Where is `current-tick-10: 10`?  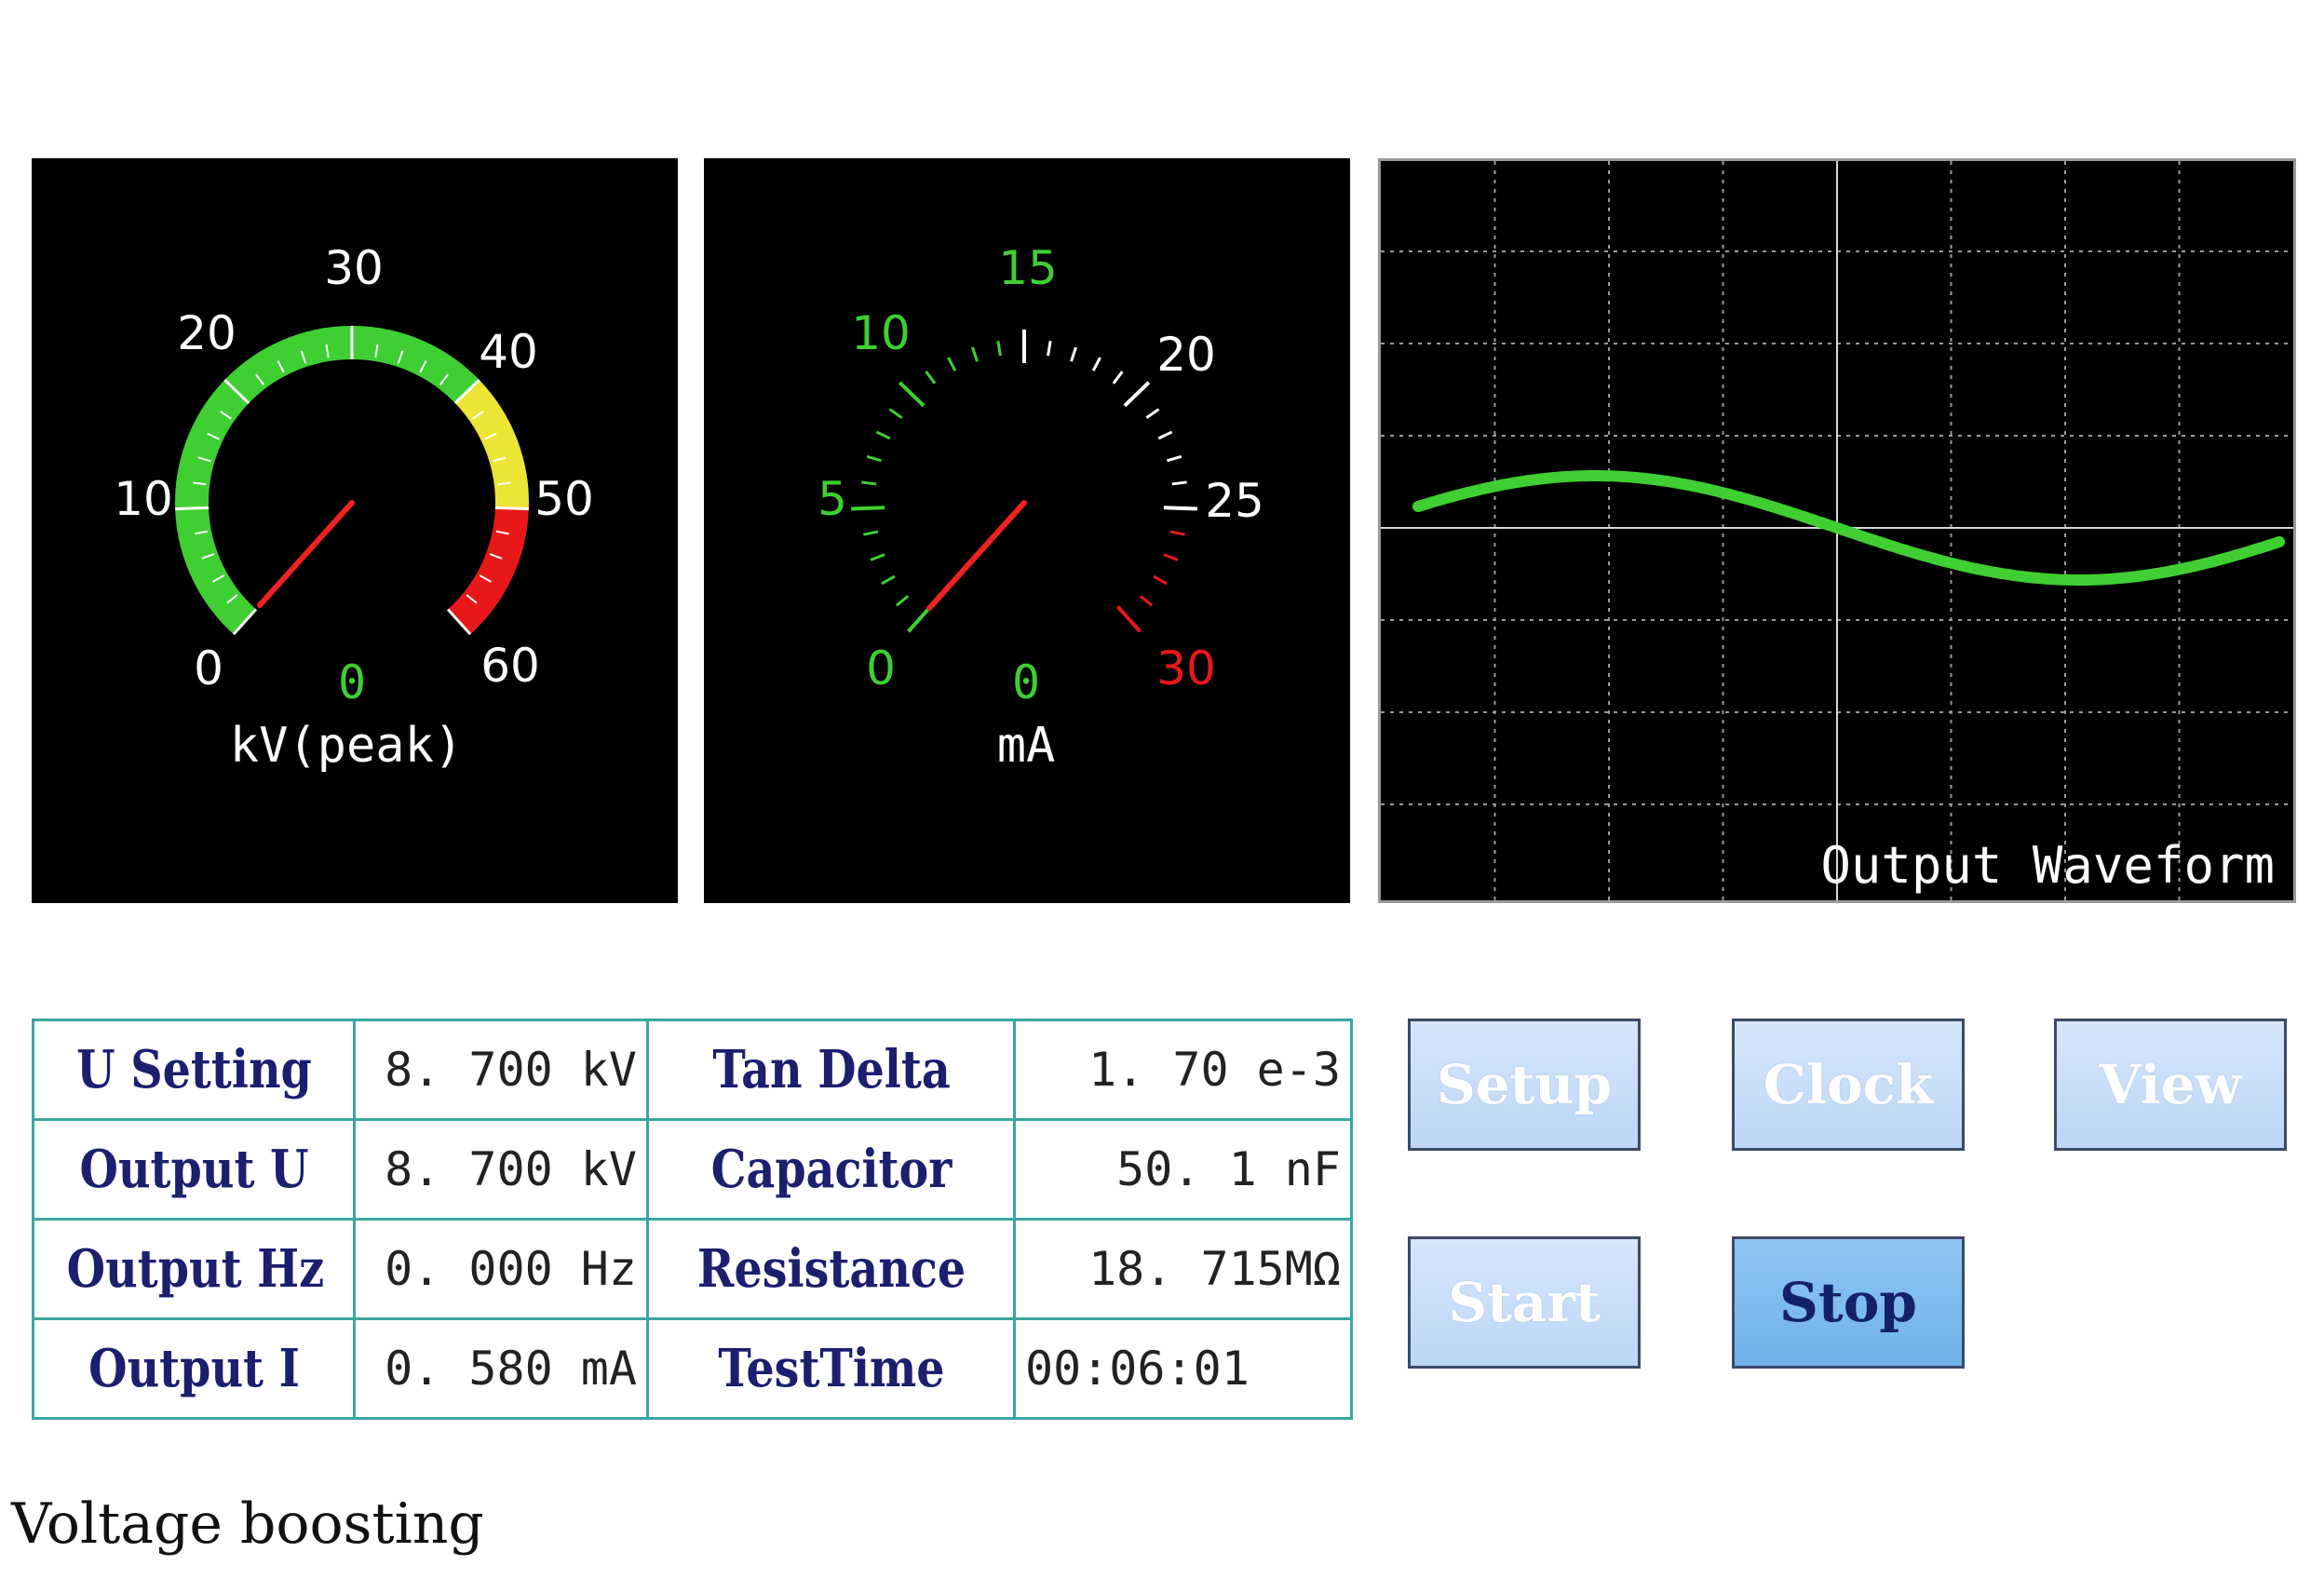
current-tick-10: 10 is located at coordinates (881, 333).